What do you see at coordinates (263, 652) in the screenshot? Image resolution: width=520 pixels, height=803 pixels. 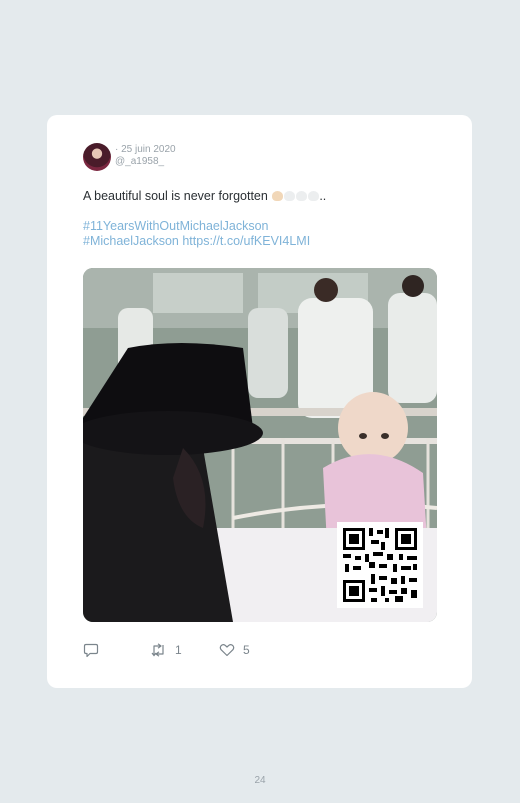 I see `tweet-actions: 1 5` at bounding box center [263, 652].